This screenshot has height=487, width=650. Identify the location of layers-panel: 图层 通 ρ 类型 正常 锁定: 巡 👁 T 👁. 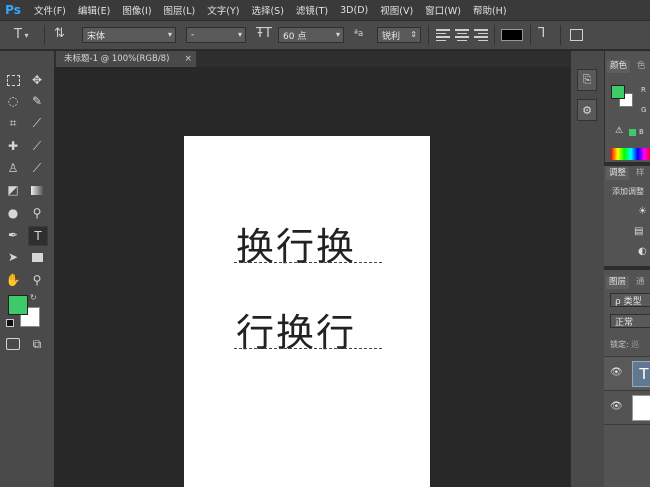
(627, 378).